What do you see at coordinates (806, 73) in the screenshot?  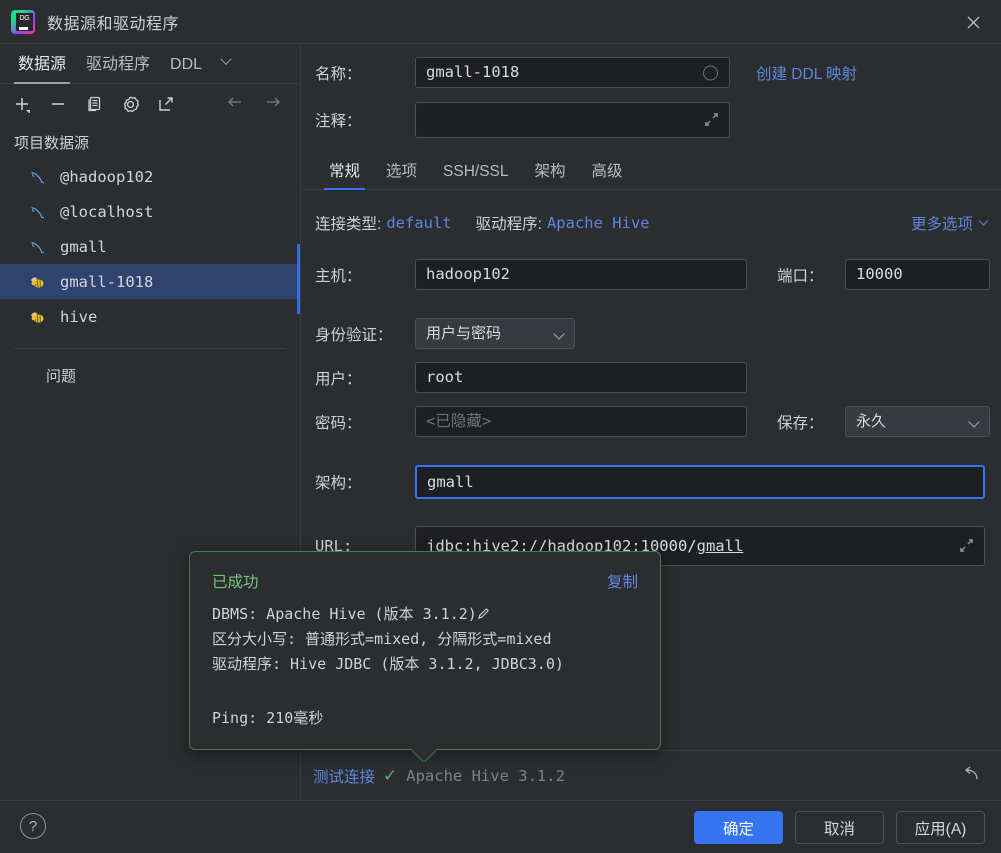 I see `create-ddl-mapping-link: 创建 DDL 映射` at bounding box center [806, 73].